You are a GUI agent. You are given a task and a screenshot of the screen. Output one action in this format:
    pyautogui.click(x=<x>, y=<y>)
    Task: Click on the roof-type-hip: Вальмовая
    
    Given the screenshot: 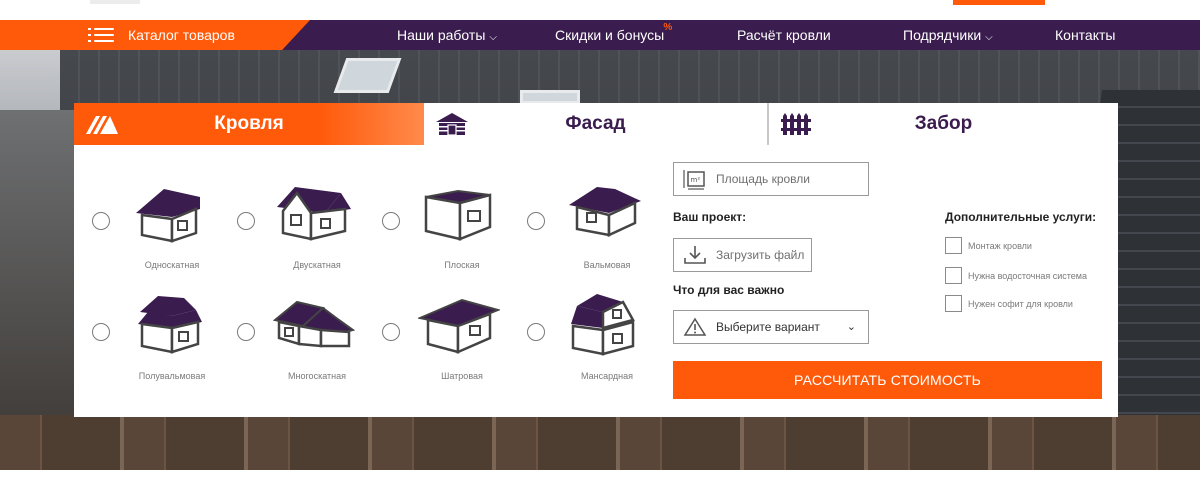 What is the action you would take?
    pyautogui.click(x=581, y=207)
    